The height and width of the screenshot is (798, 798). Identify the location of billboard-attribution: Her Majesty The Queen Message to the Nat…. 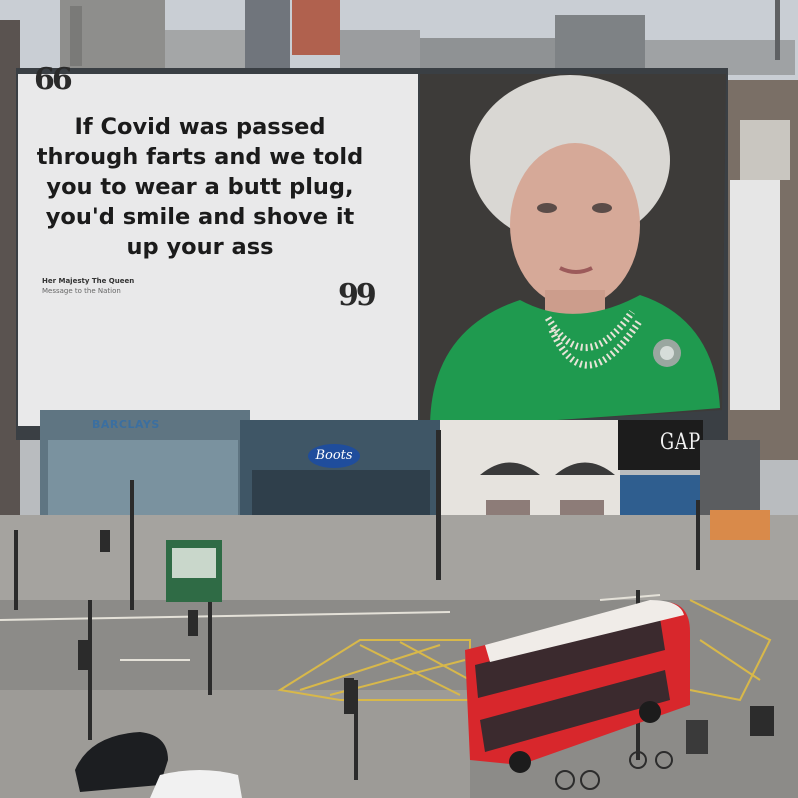
(88, 286).